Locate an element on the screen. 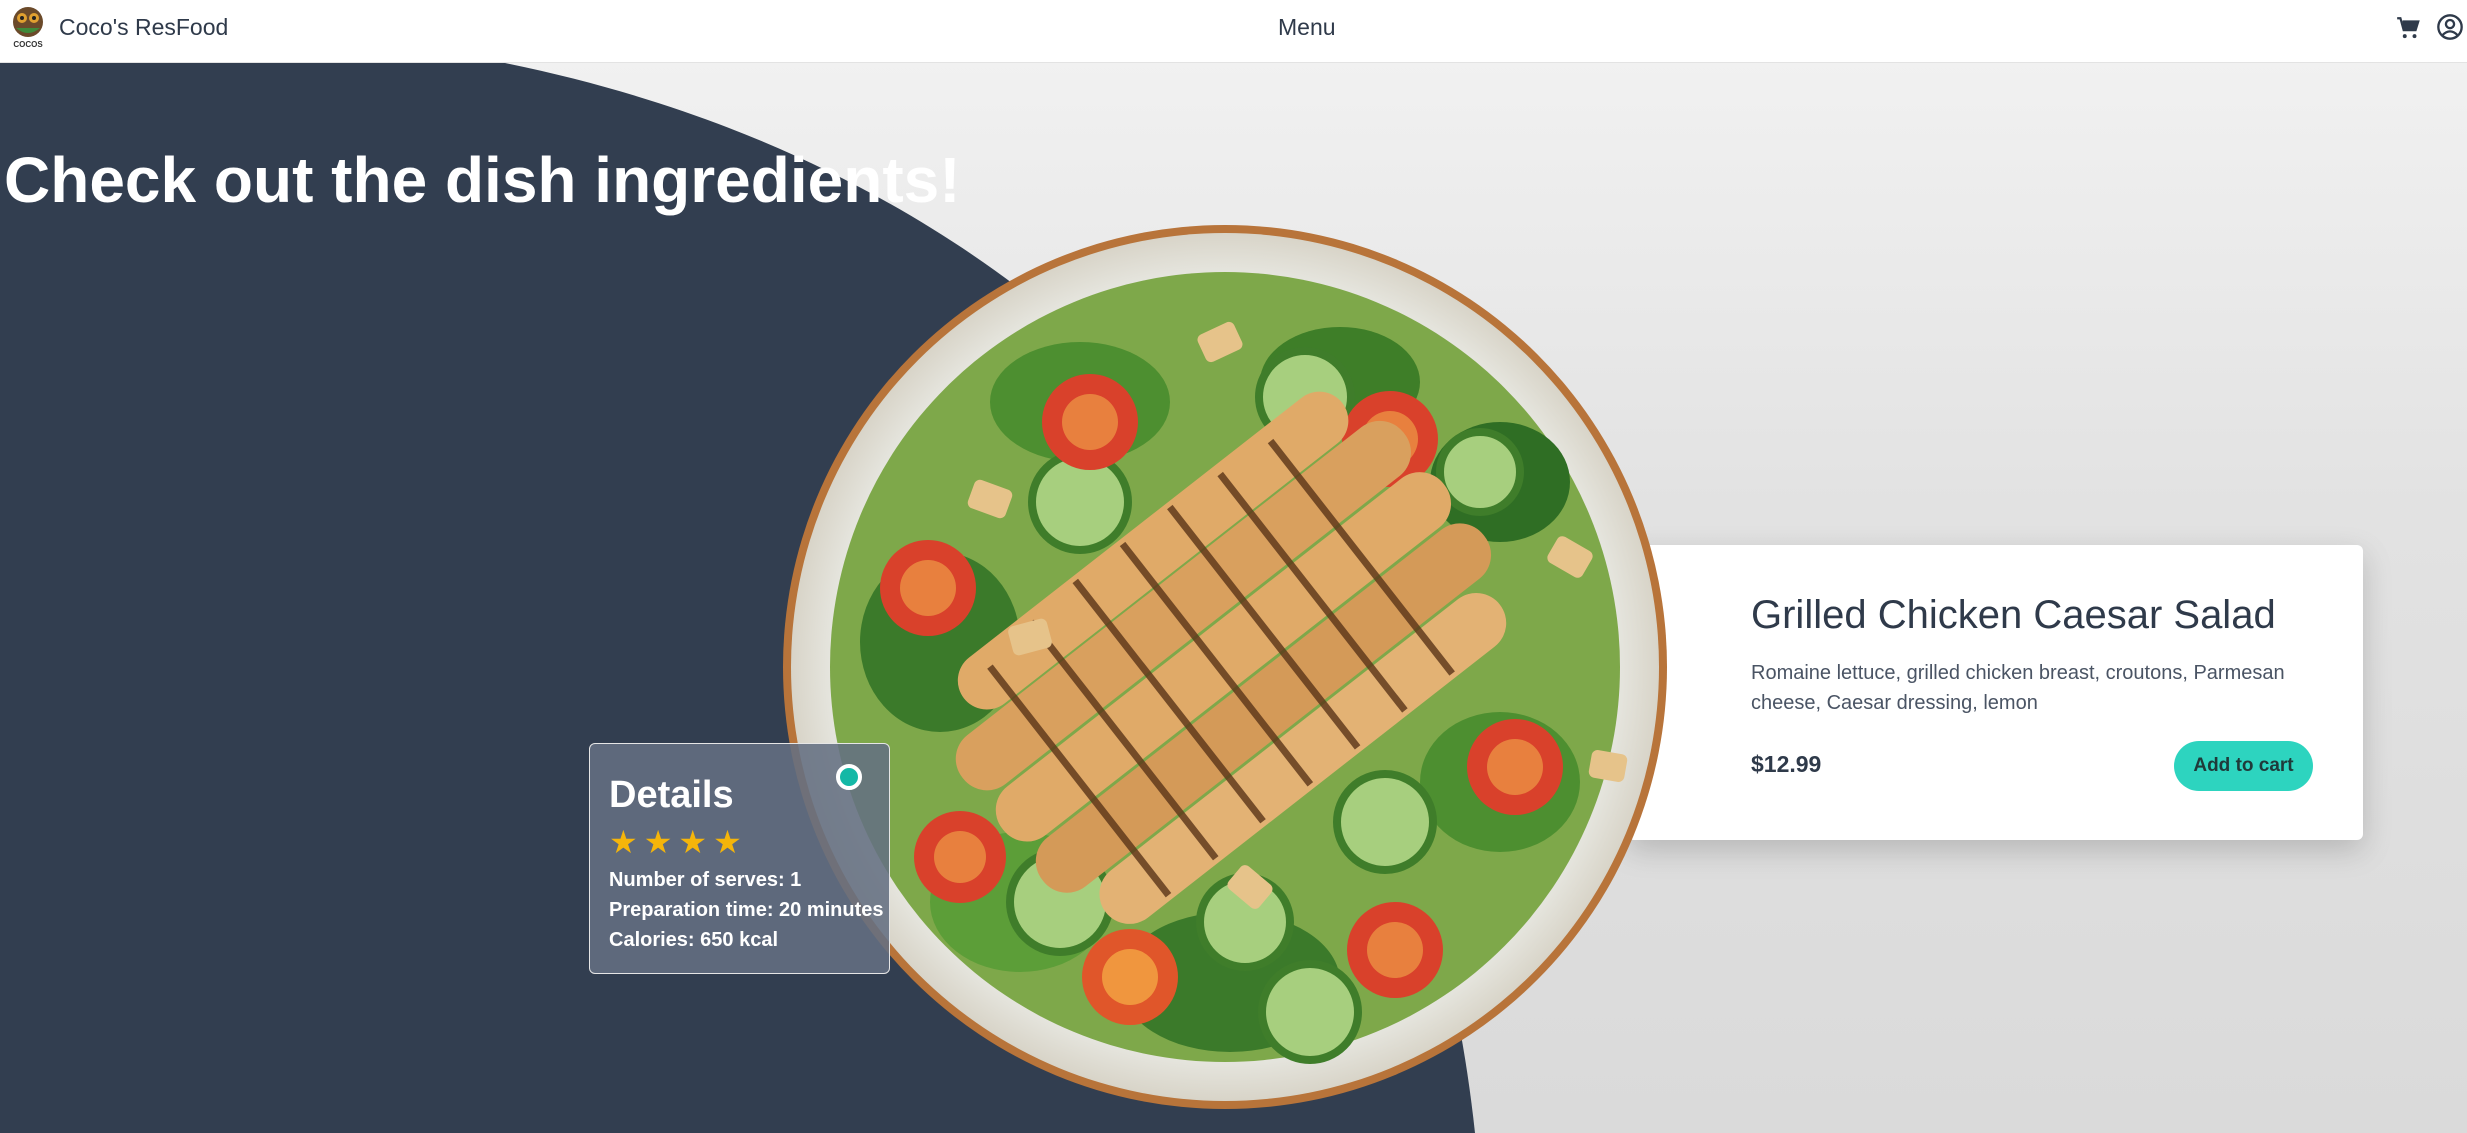 The image size is (2467, 1133). top-nav-bar: COCOS Coco's ResFood Menu is located at coordinates (1233, 31).